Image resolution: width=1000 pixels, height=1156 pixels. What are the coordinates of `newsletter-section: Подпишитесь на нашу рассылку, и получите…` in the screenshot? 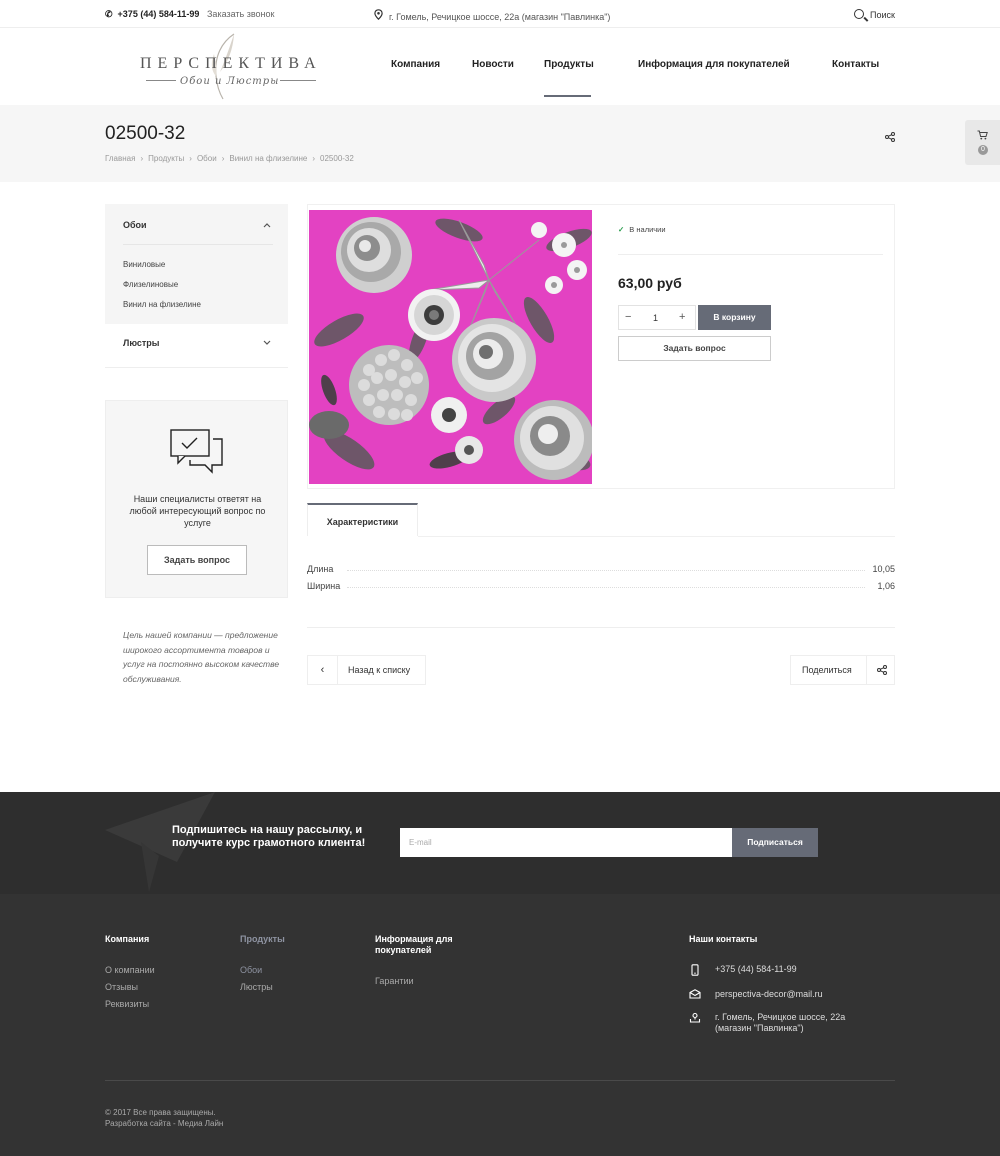 It's located at (500, 843).